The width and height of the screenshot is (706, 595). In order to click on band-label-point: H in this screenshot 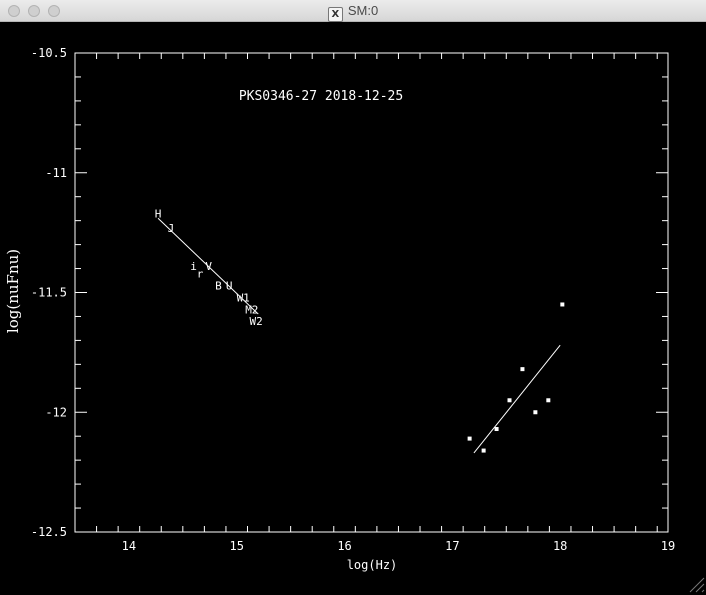, I will do `click(158, 213)`.